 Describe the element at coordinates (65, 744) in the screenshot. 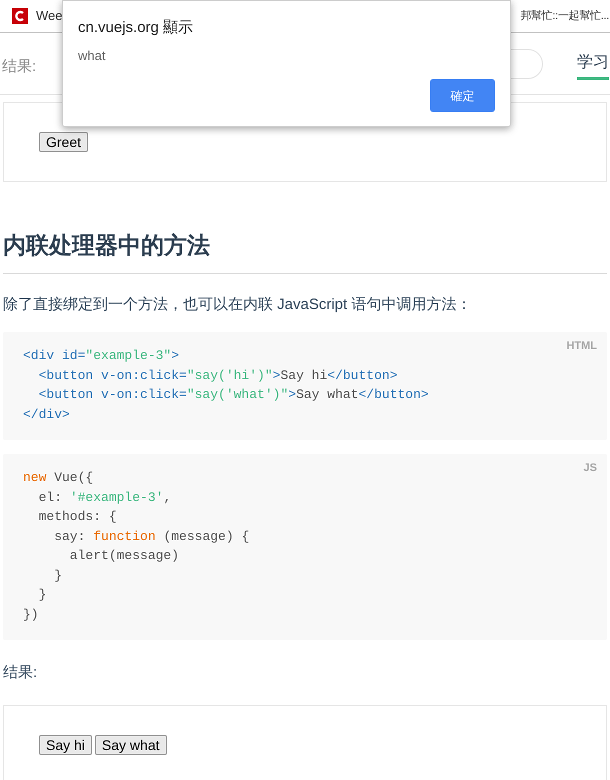

I see `demo-button: Say hi` at that location.